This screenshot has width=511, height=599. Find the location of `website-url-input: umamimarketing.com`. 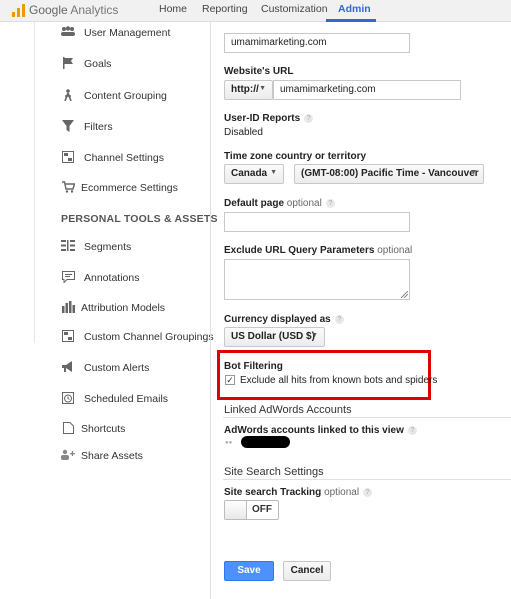

website-url-input: umamimarketing.com is located at coordinates (367, 90).